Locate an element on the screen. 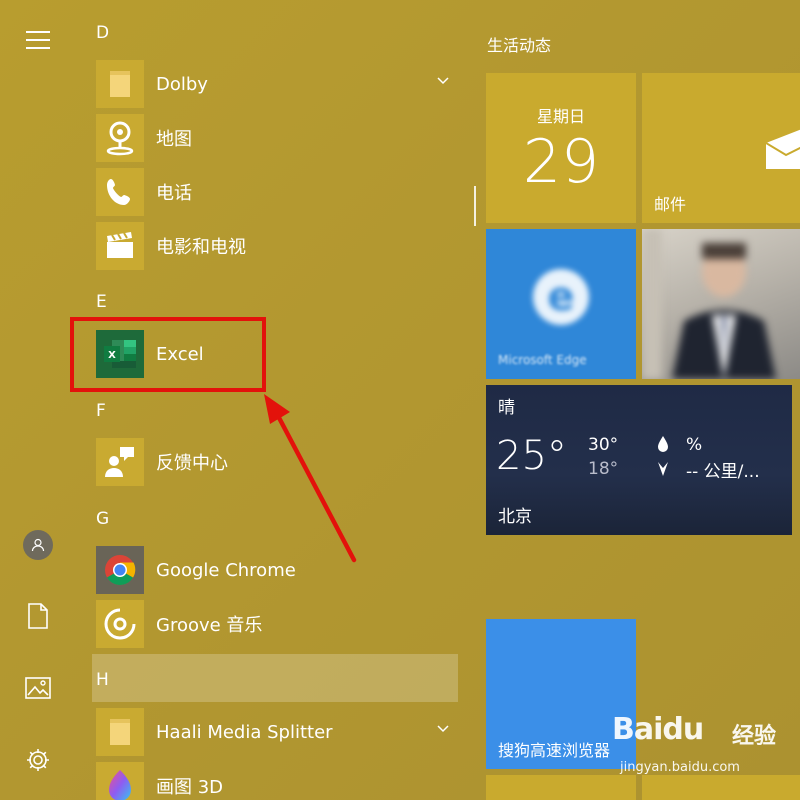 Image resolution: width=800 pixels, height=800 pixels. baidu-watermark: Baidu 经验 jingyan.baidu.com is located at coordinates (702, 747).